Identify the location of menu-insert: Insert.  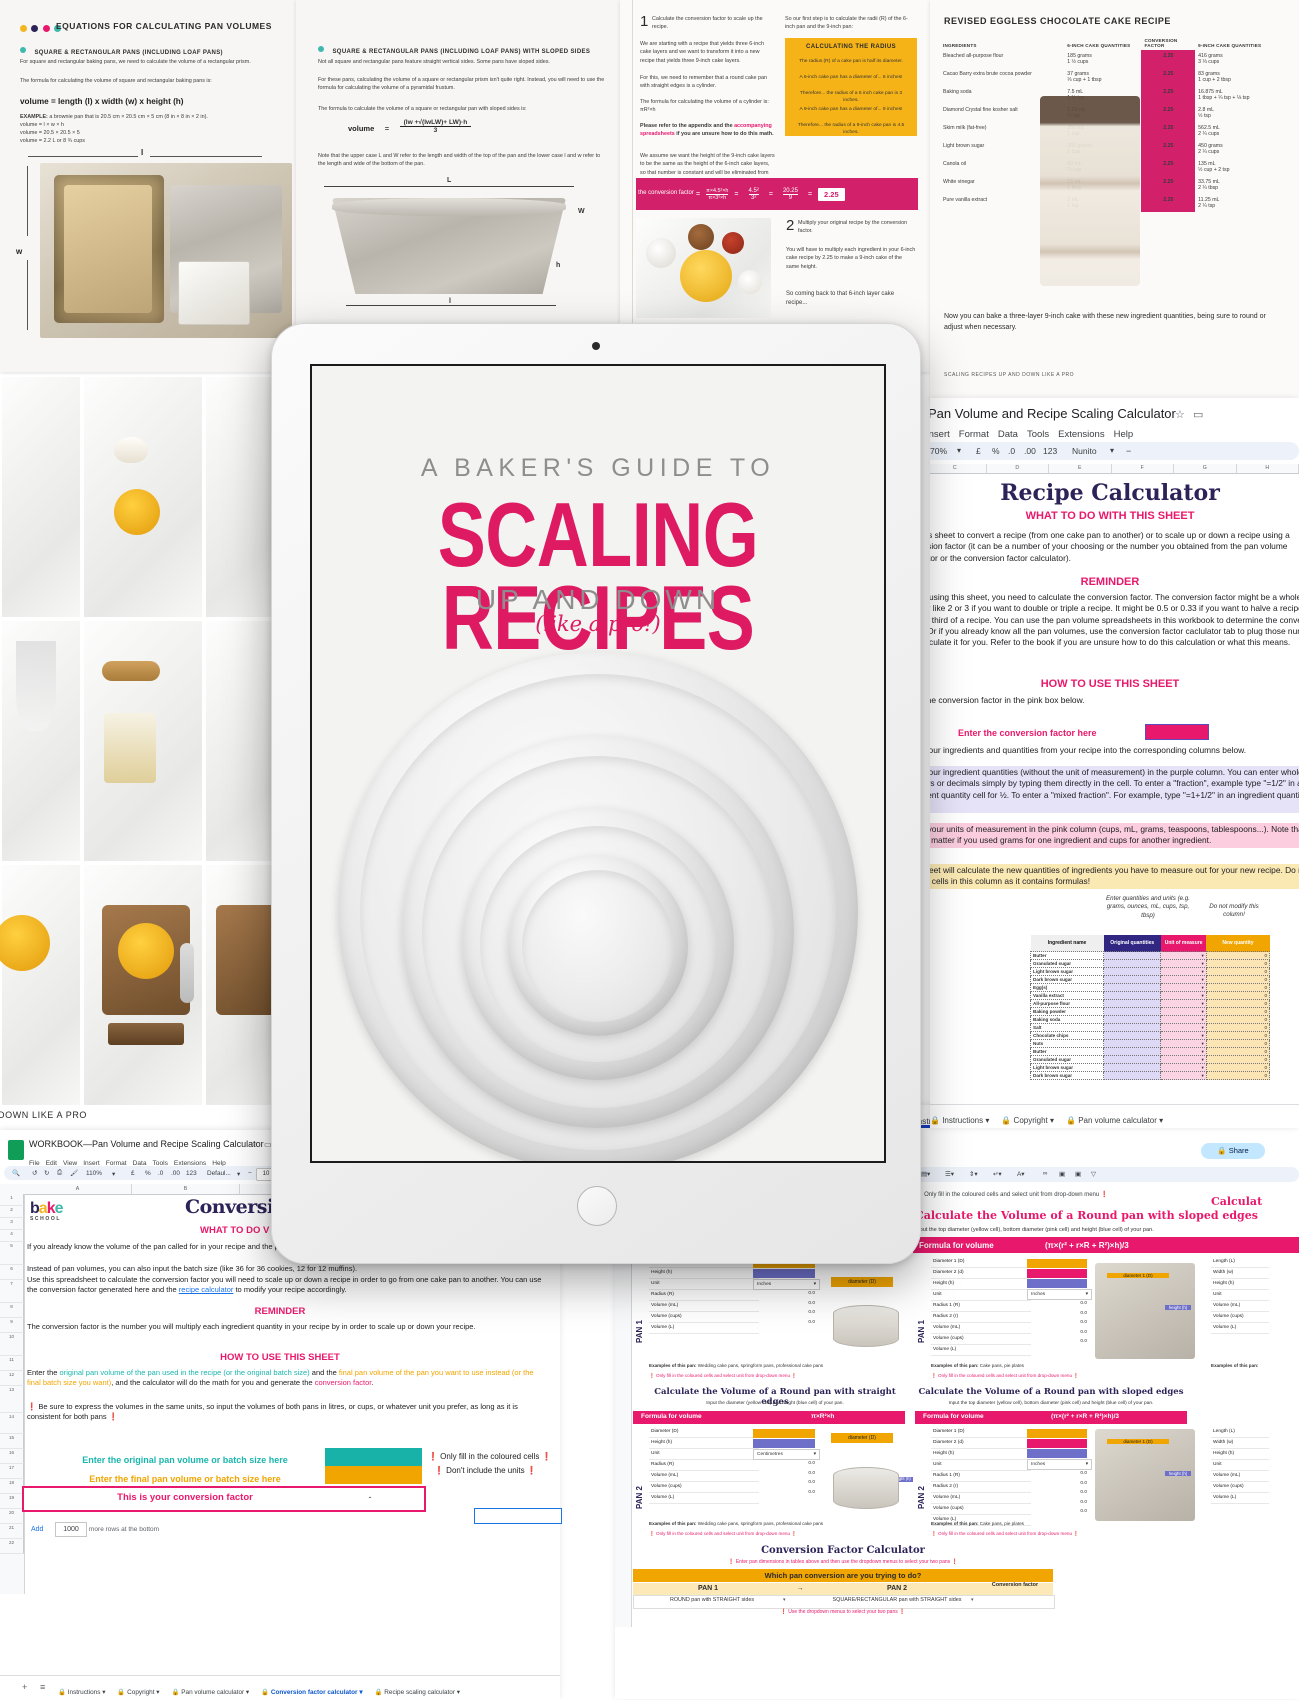
(940, 434).